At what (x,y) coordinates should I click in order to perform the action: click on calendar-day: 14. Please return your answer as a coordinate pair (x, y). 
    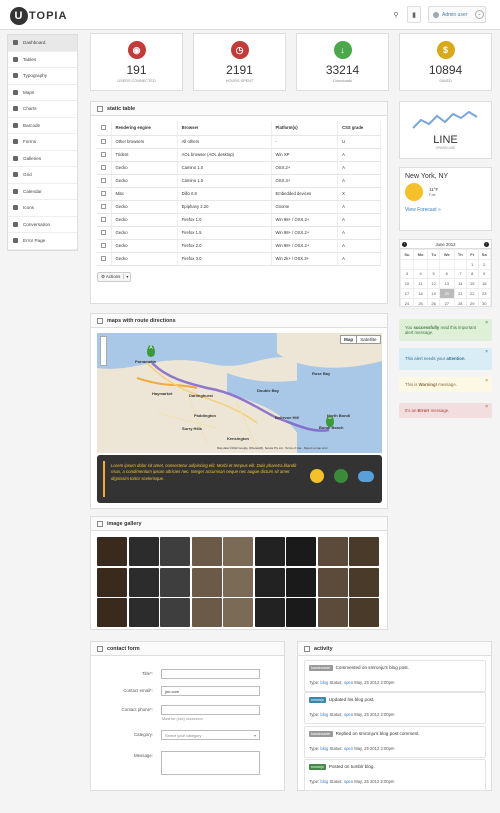
    Looking at the image, I should click on (460, 284).